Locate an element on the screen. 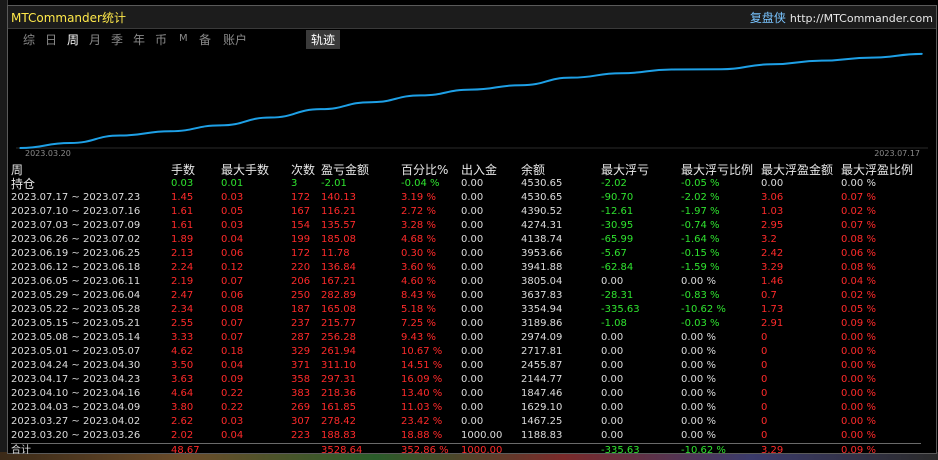 Image resolution: width=938 pixels, height=460 pixels. value-cell: 18.88 % is located at coordinates (422, 435).